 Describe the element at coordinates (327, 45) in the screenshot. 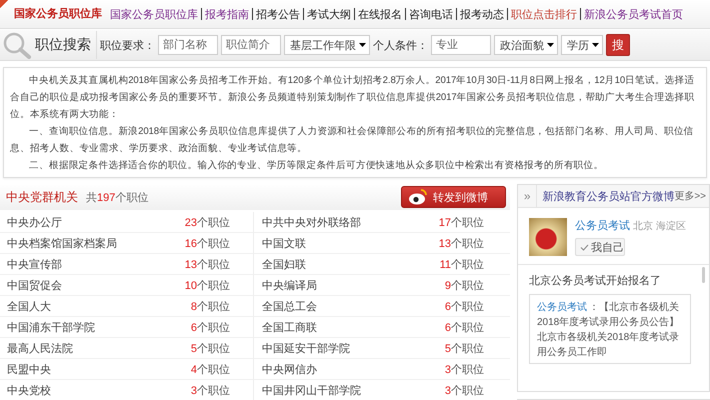

I see `dropdown-select: 基层工作年限` at that location.